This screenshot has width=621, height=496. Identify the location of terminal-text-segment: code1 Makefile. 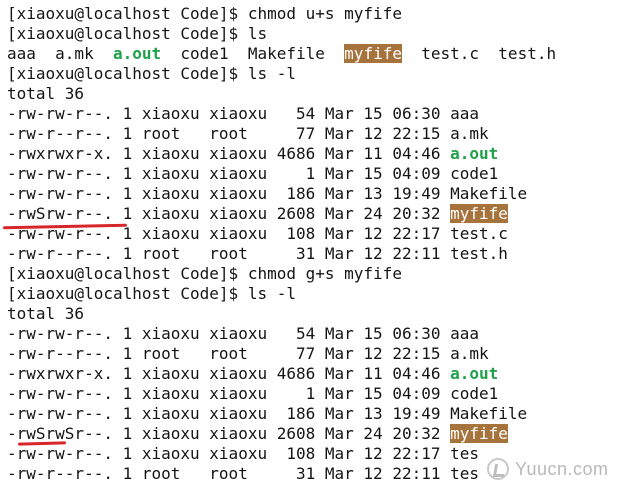
(253, 53).